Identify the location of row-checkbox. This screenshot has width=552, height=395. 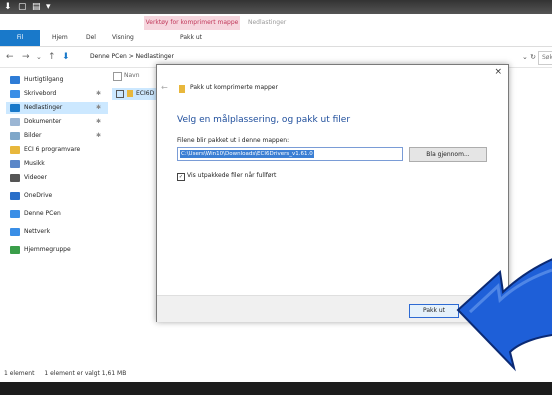
(120, 93).